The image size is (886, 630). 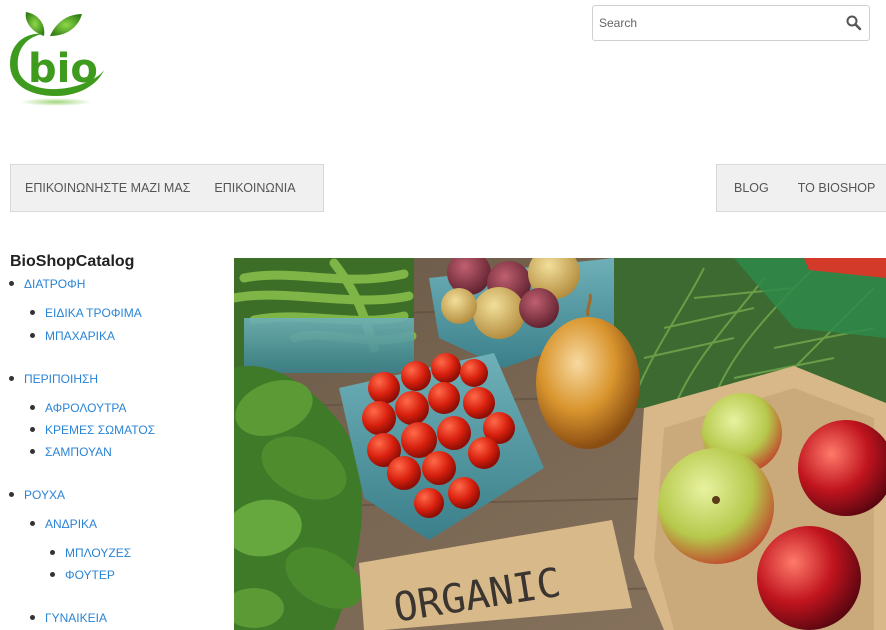 I want to click on main-nav-right: BLOG TO BIOSHOP, so click(x=801, y=188).